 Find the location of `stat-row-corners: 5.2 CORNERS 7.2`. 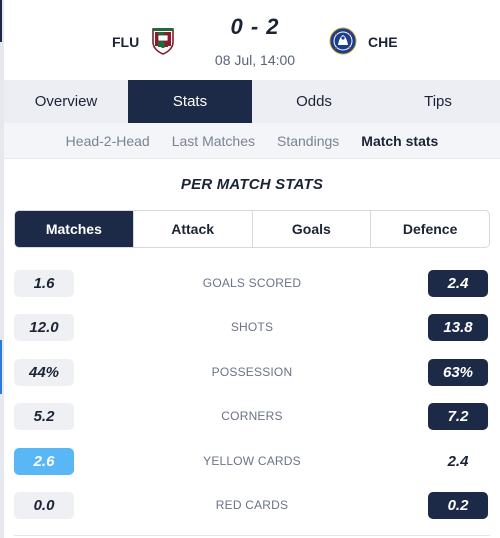

stat-row-corners: 5.2 CORNERS 7.2 is located at coordinates (252, 421).